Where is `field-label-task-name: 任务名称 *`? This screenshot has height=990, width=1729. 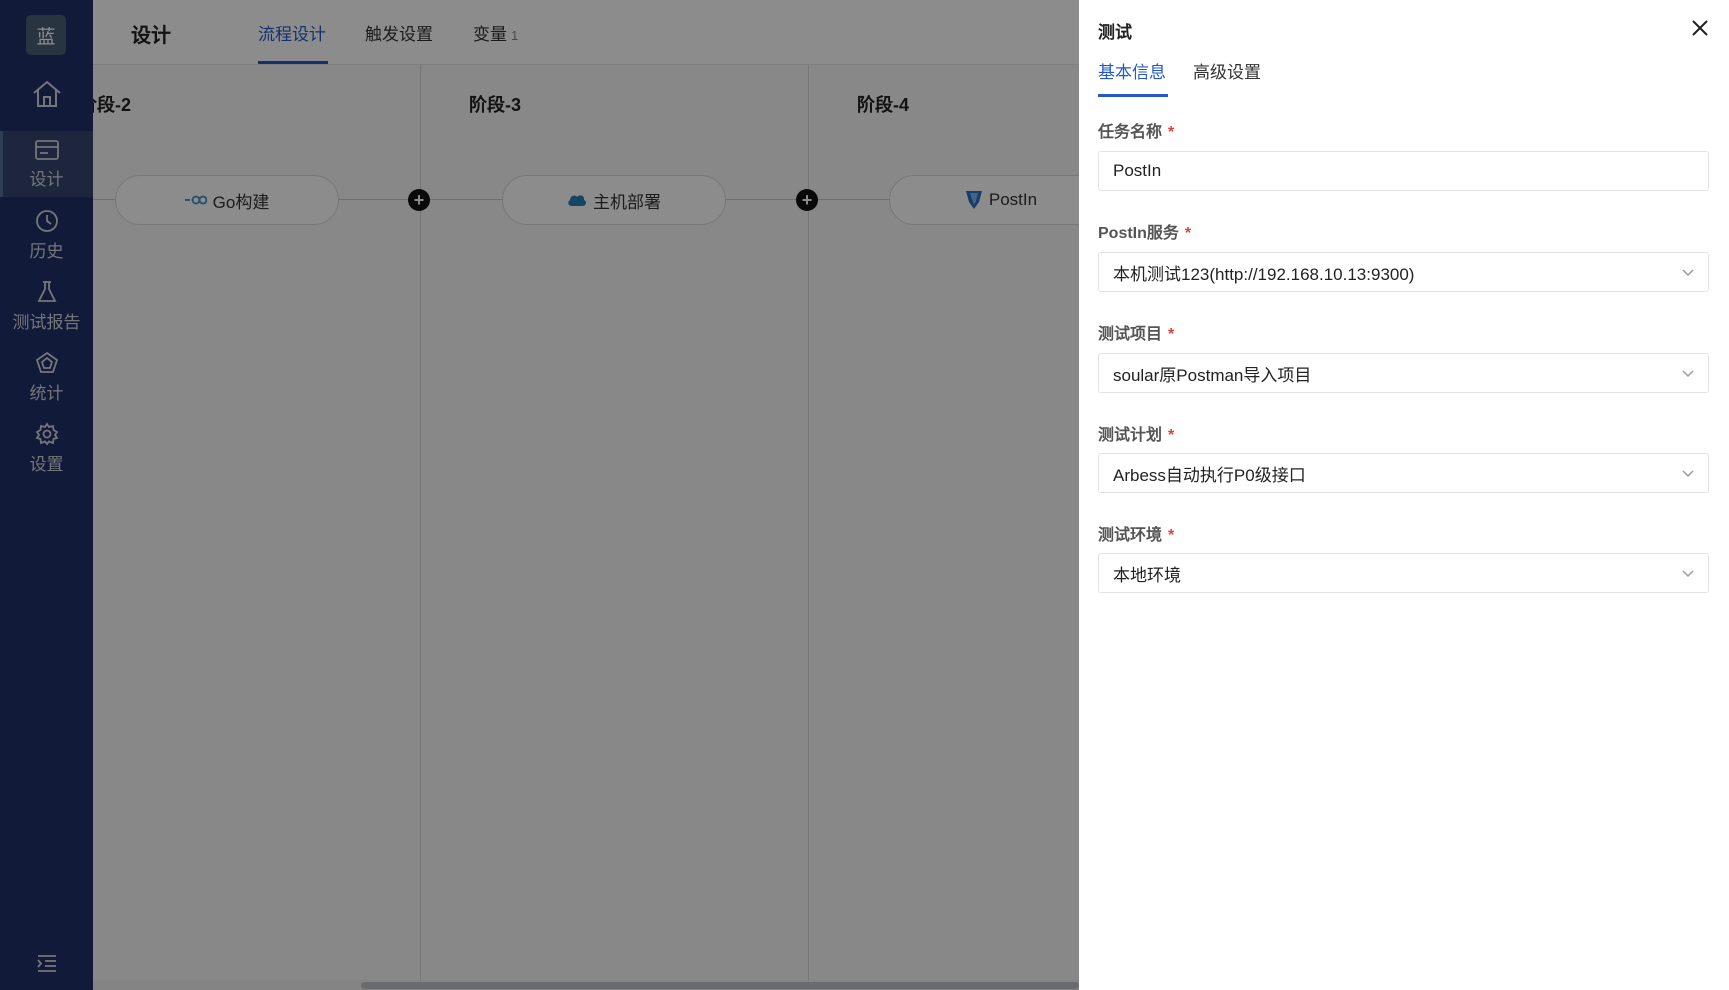
field-label-task-name: 任务名称 * is located at coordinates (1136, 130).